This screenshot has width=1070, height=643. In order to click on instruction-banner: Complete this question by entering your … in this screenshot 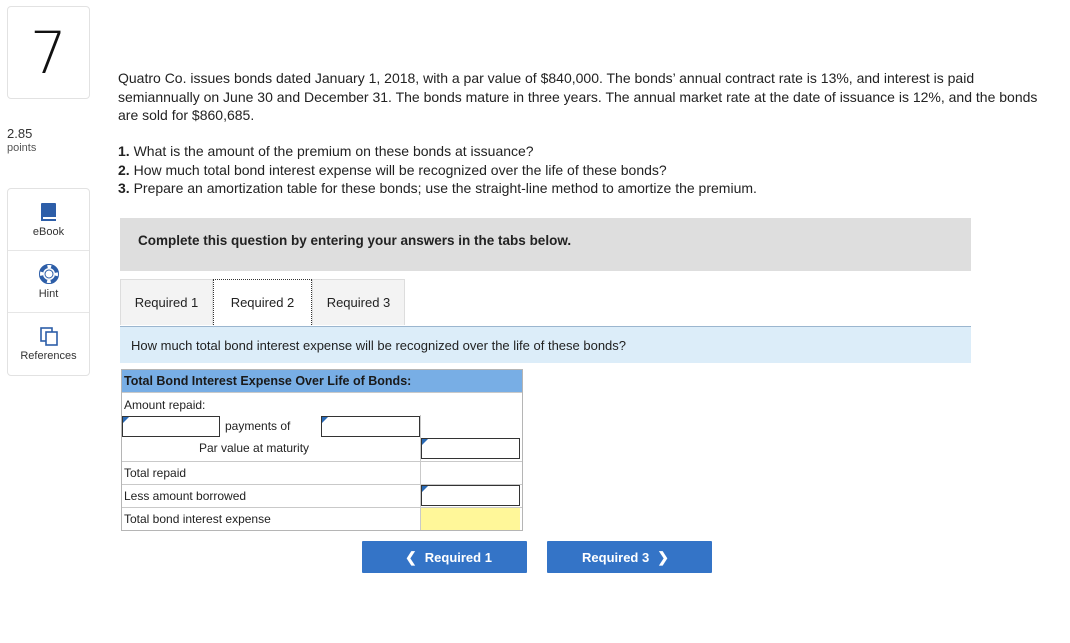, I will do `click(545, 244)`.